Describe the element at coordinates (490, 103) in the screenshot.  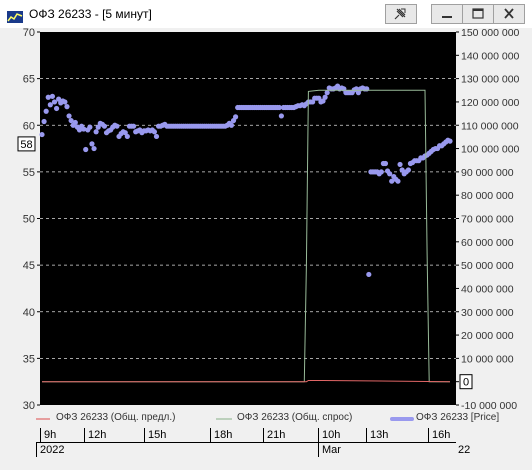
I see `right-axis-tick-label: 120 000 000` at that location.